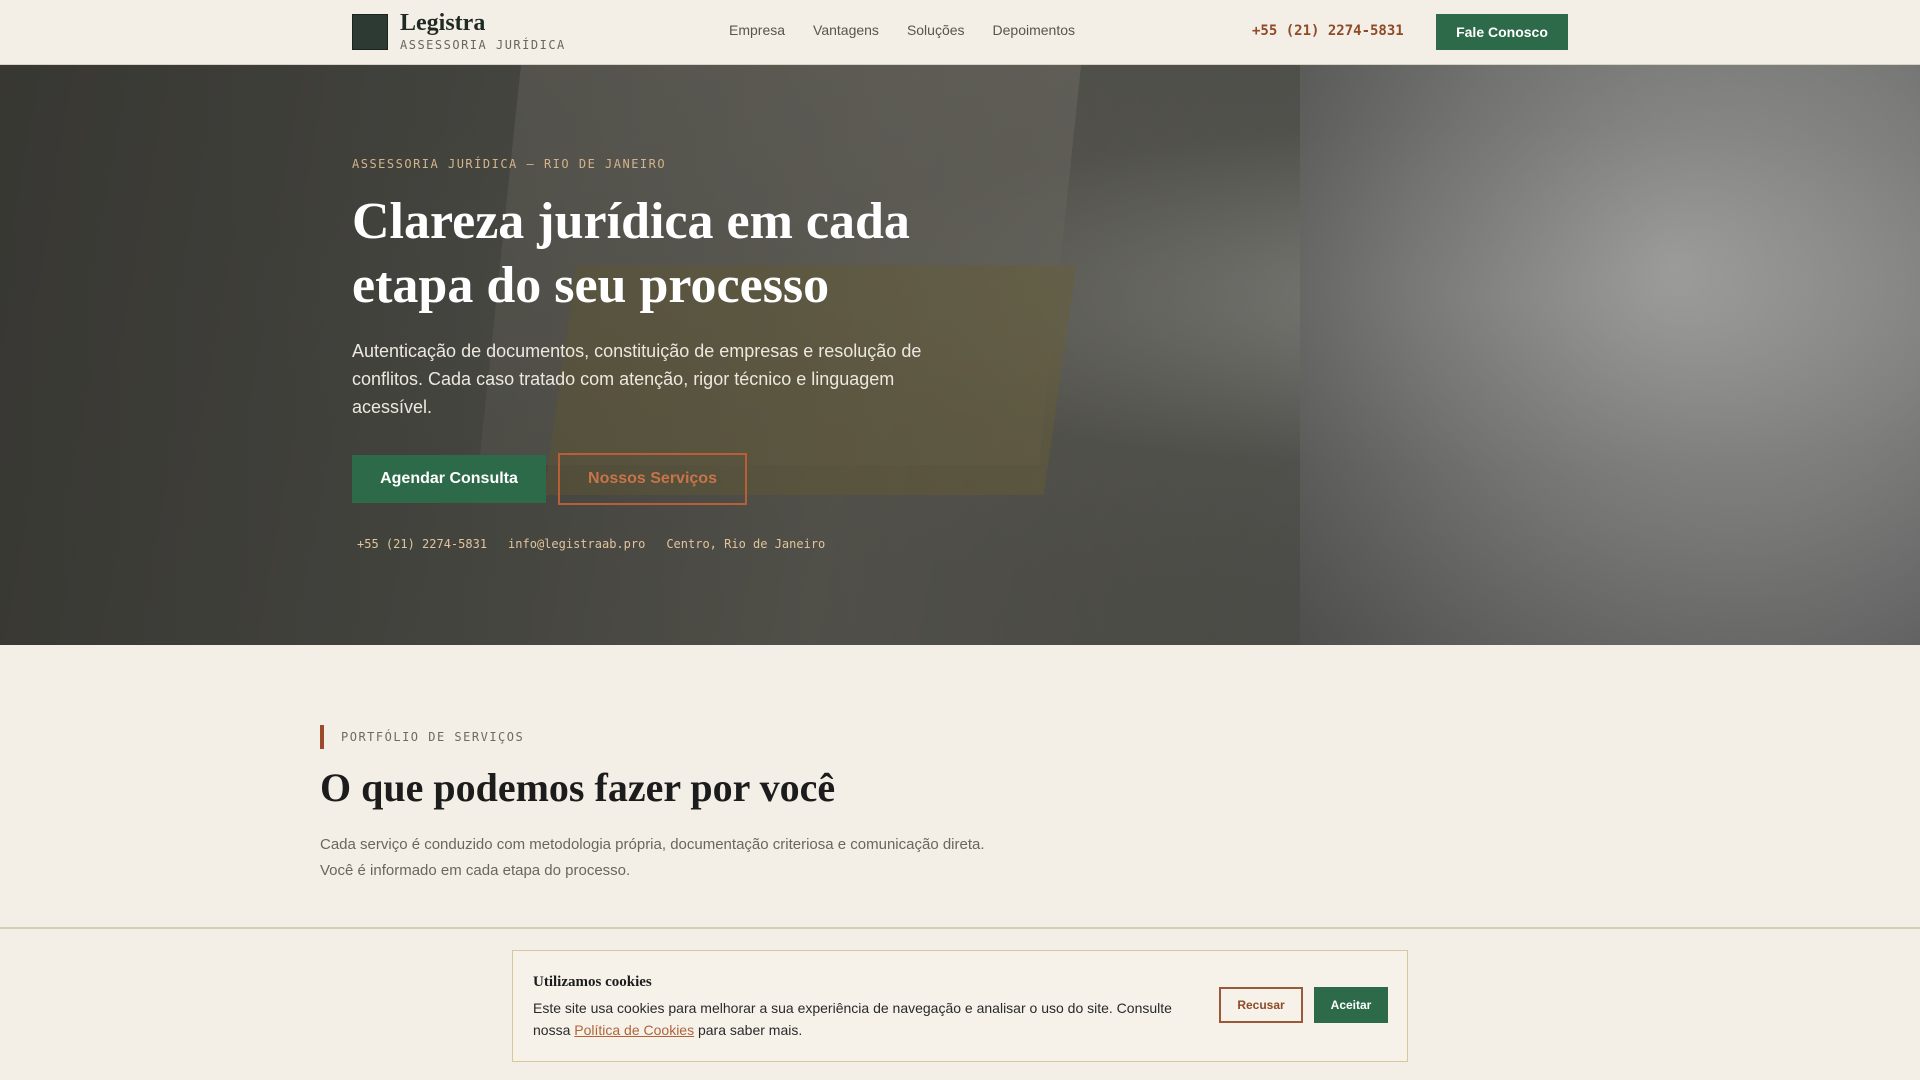 The image size is (1920, 1080). I want to click on nav-empresa: Empresa, so click(757, 30).